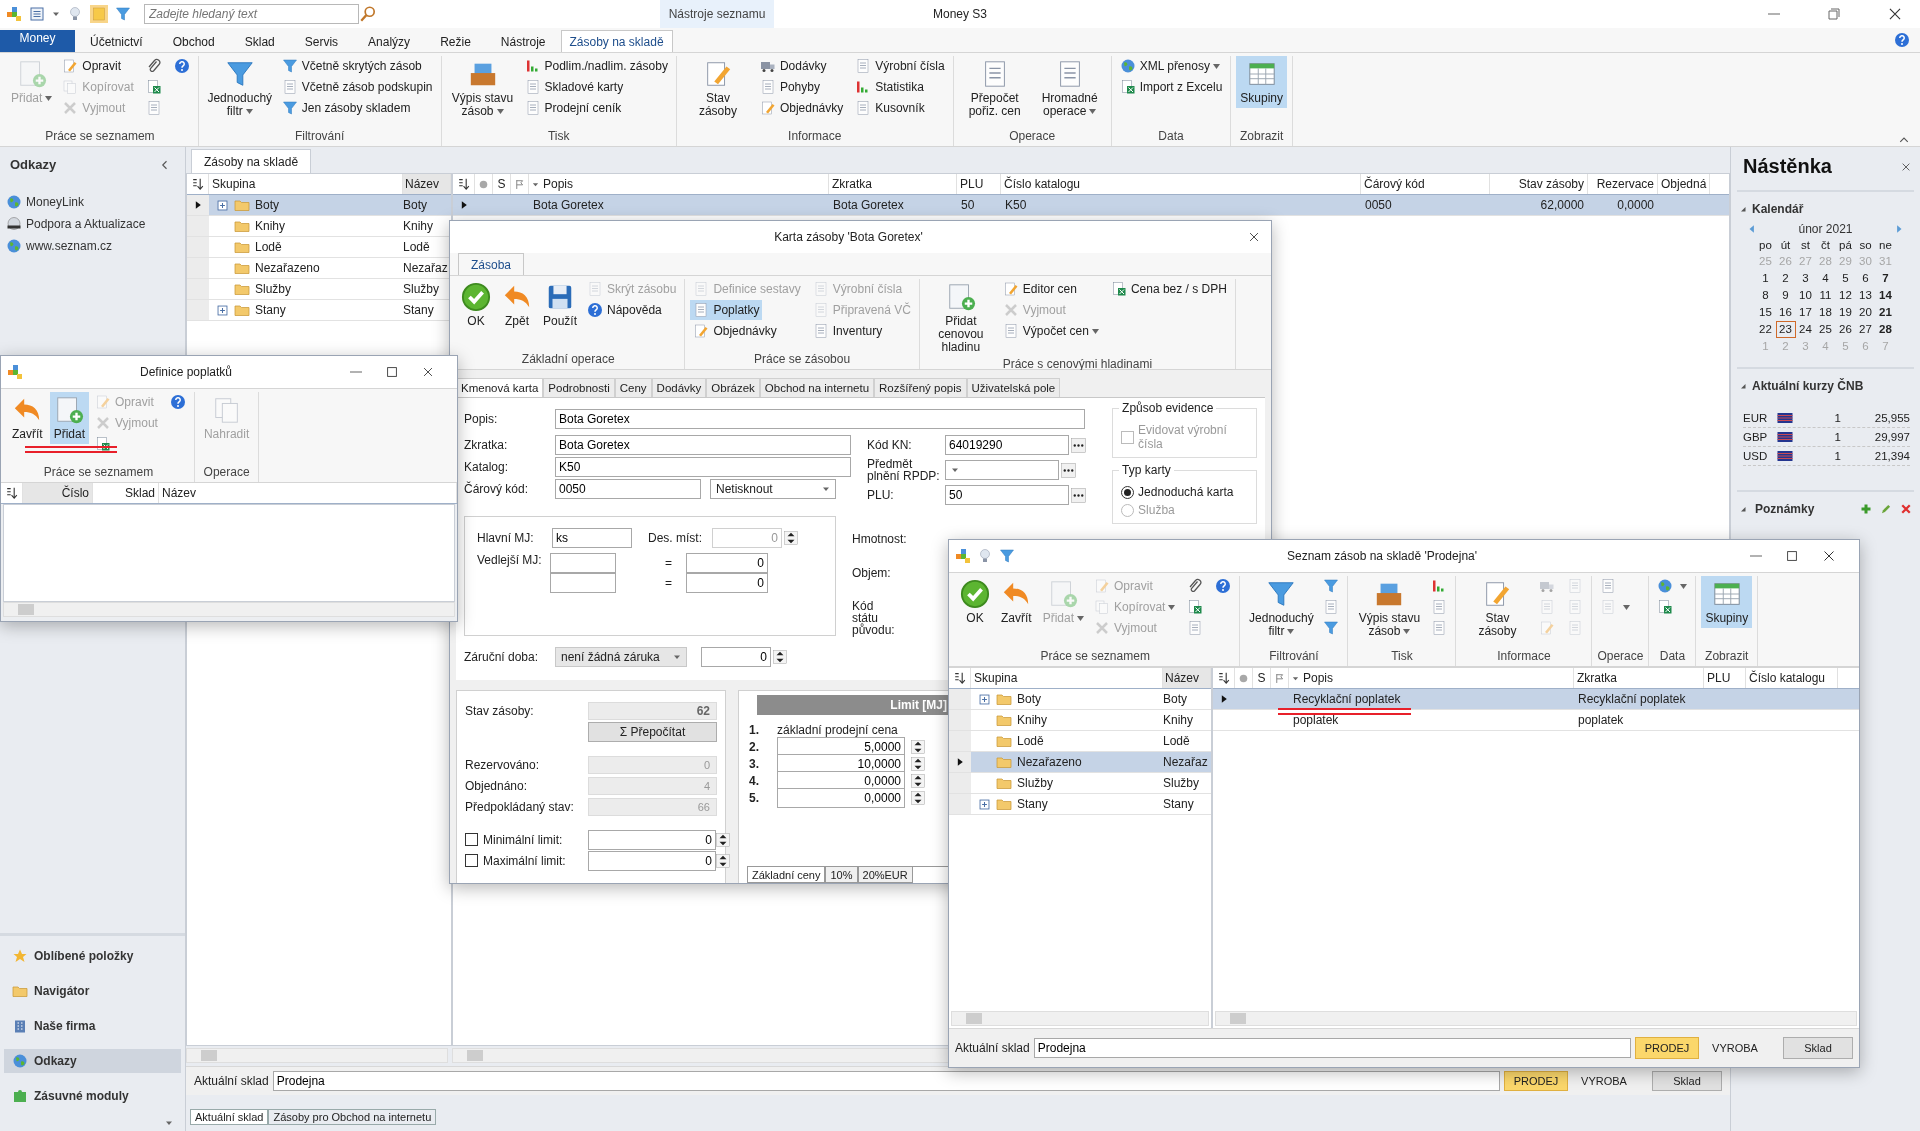 This screenshot has width=1920, height=1131. I want to click on calendar-day: 21, so click(1885, 312).